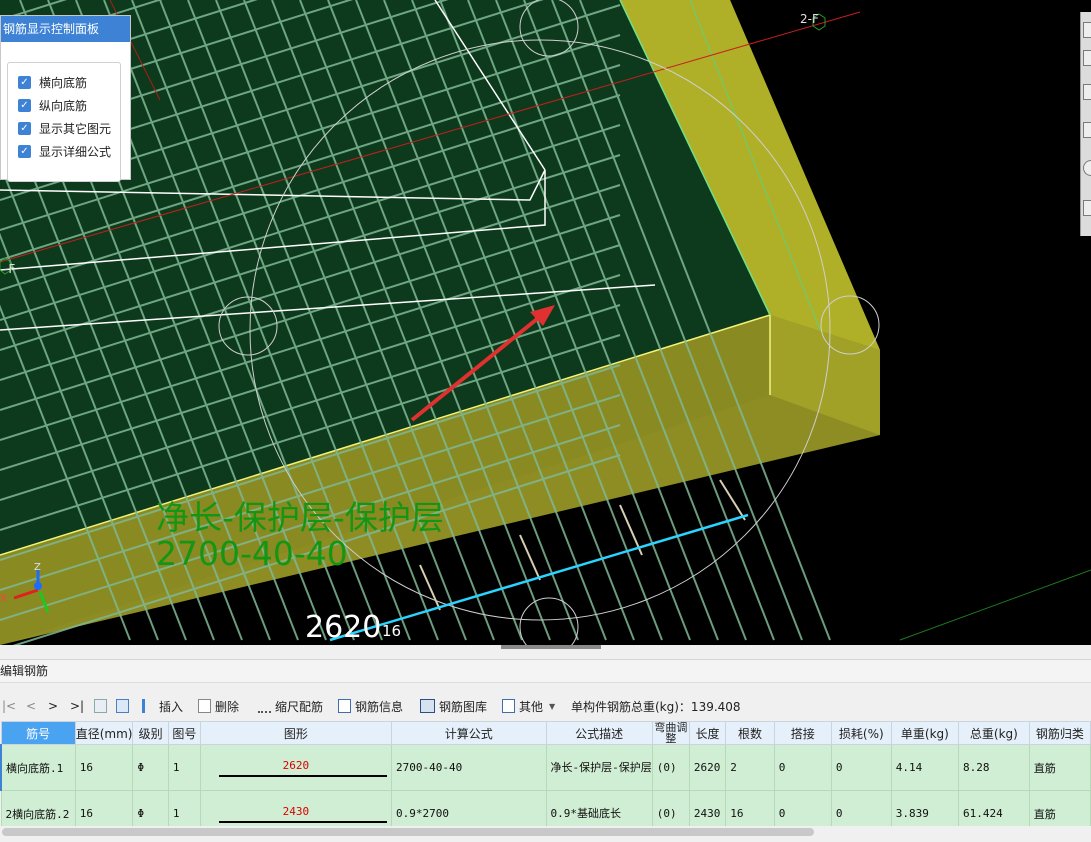  Describe the element at coordinates (344, 706) in the screenshot. I see `document-icon` at that location.